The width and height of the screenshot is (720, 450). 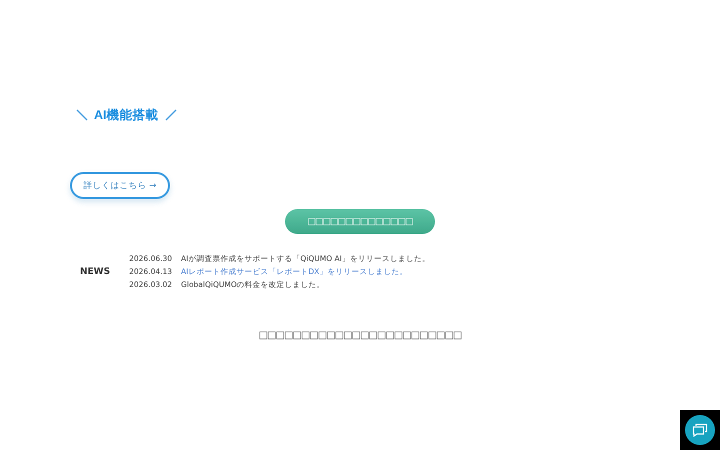 I want to click on badge-text: AI機能搭載, so click(x=126, y=115).